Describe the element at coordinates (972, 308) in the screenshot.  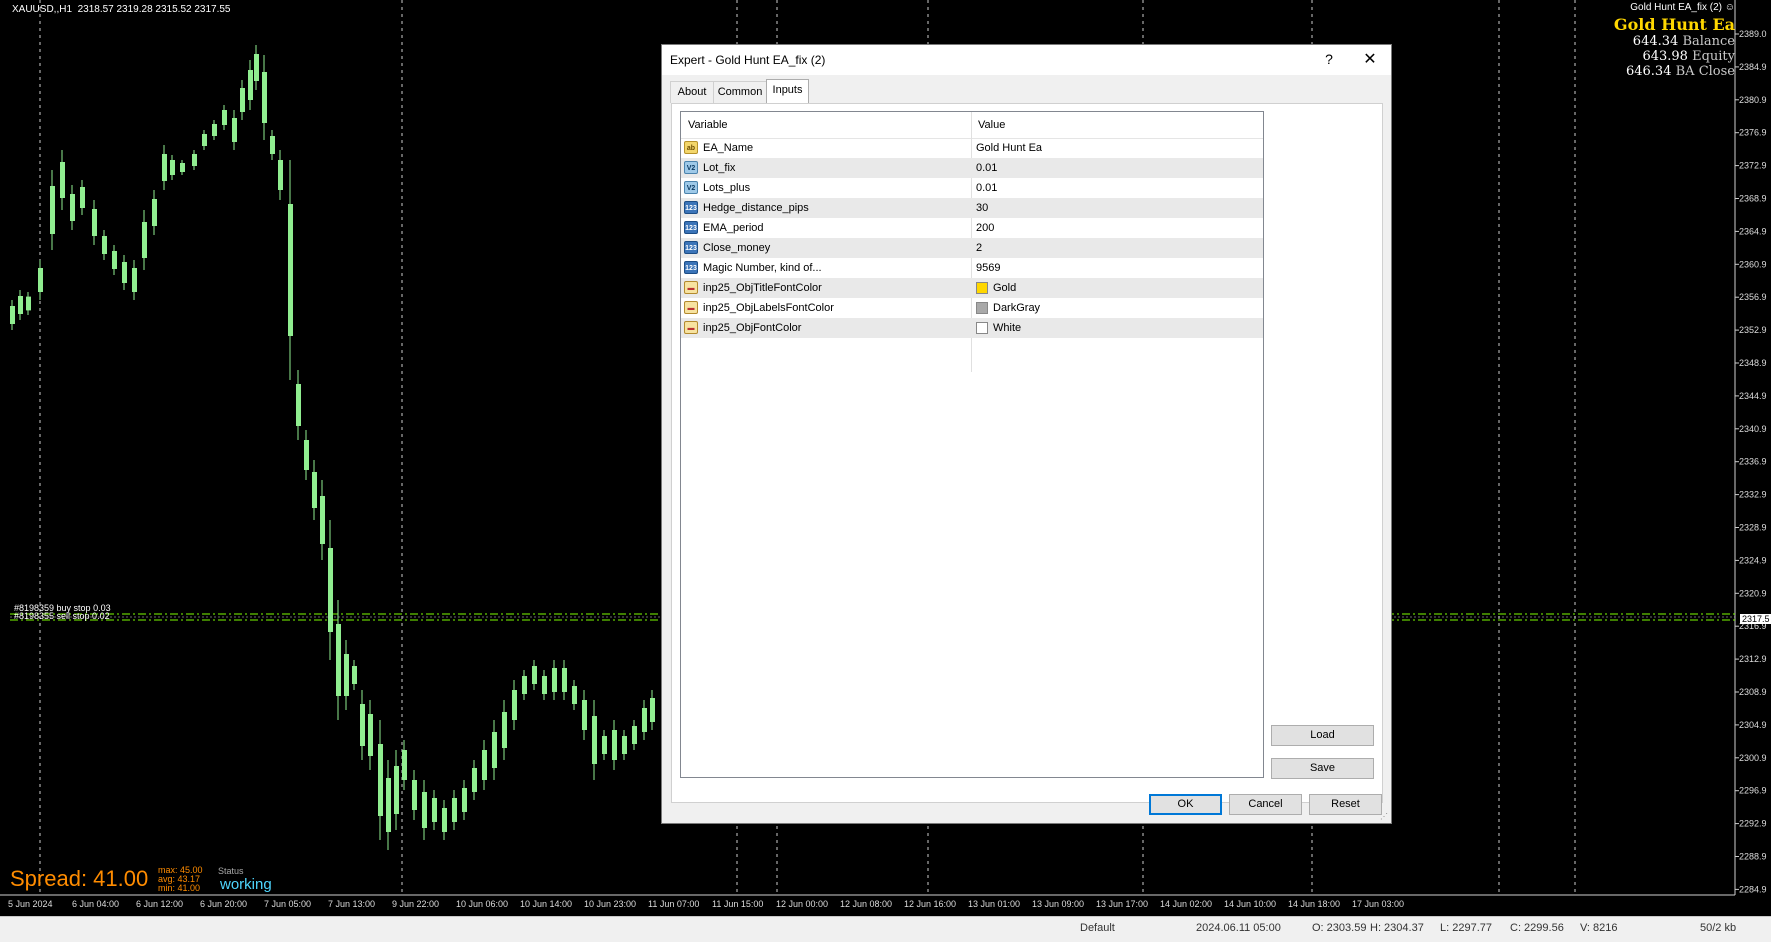
I see `table-row: ▬ inp25_ObjLabelsFontColor DarkGray` at that location.